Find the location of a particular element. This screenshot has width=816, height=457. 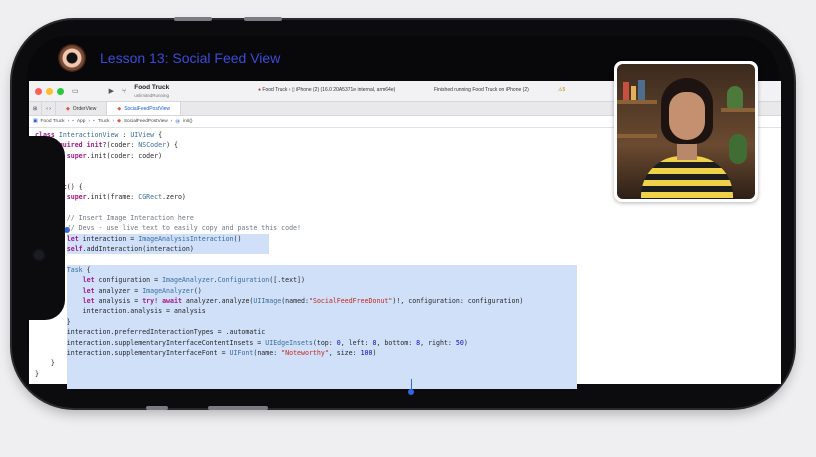

scheme-selector: Food Truck unlimitedRunning is located at coordinates (151, 91).